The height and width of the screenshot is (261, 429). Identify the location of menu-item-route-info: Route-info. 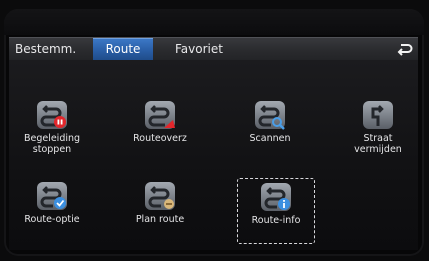
(276, 211).